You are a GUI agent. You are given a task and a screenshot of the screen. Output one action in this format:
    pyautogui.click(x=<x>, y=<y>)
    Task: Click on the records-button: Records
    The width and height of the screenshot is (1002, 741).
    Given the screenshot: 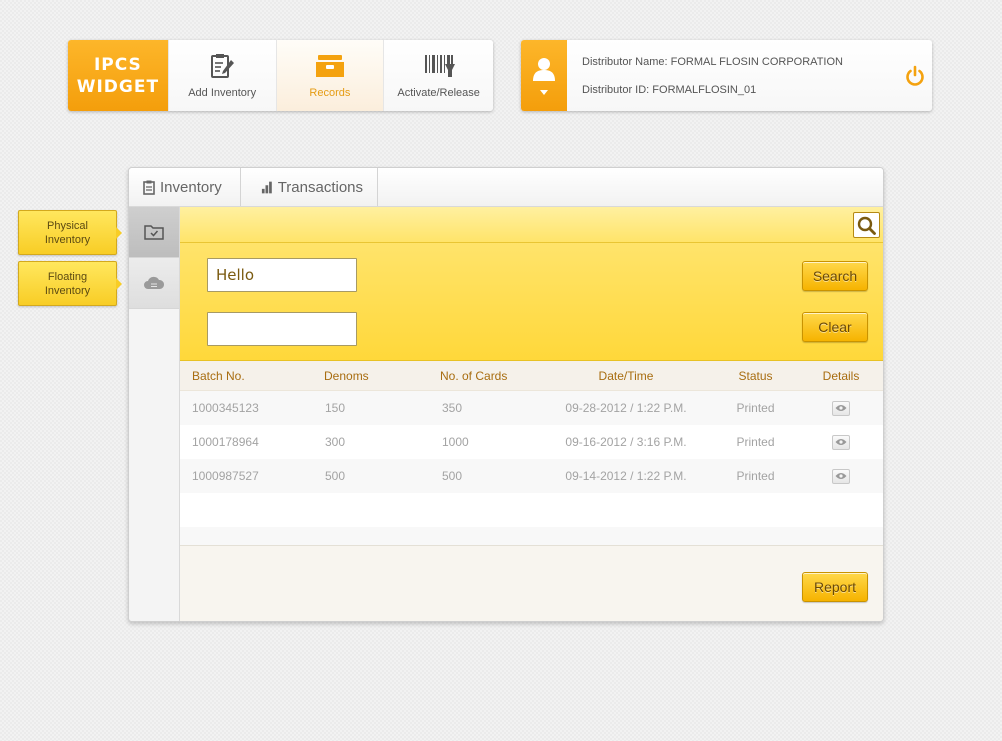 What is the action you would take?
    pyautogui.click(x=329, y=75)
    